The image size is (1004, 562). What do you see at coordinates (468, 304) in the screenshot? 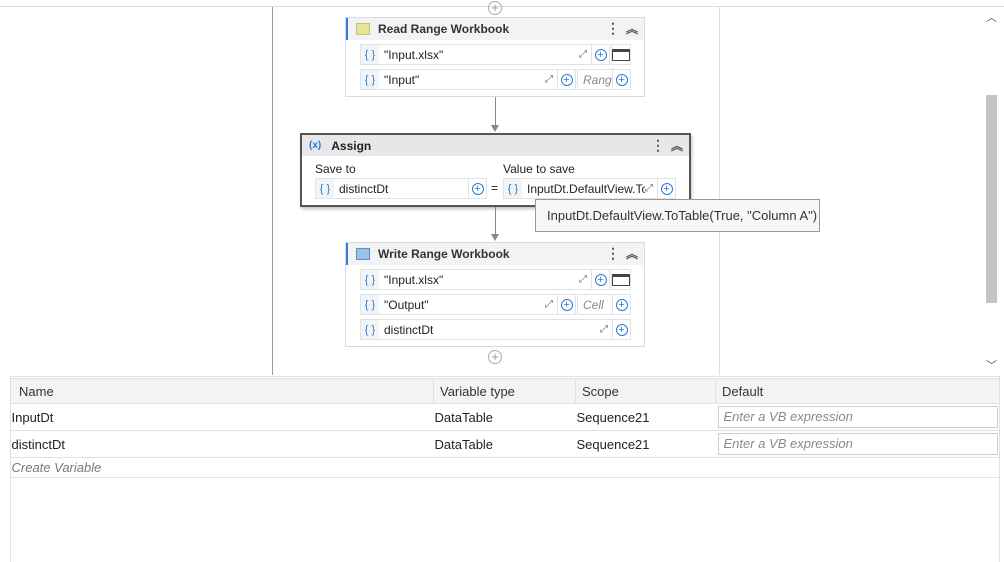
I see `sheet-name-field: { } "Output" ⤢ +` at bounding box center [468, 304].